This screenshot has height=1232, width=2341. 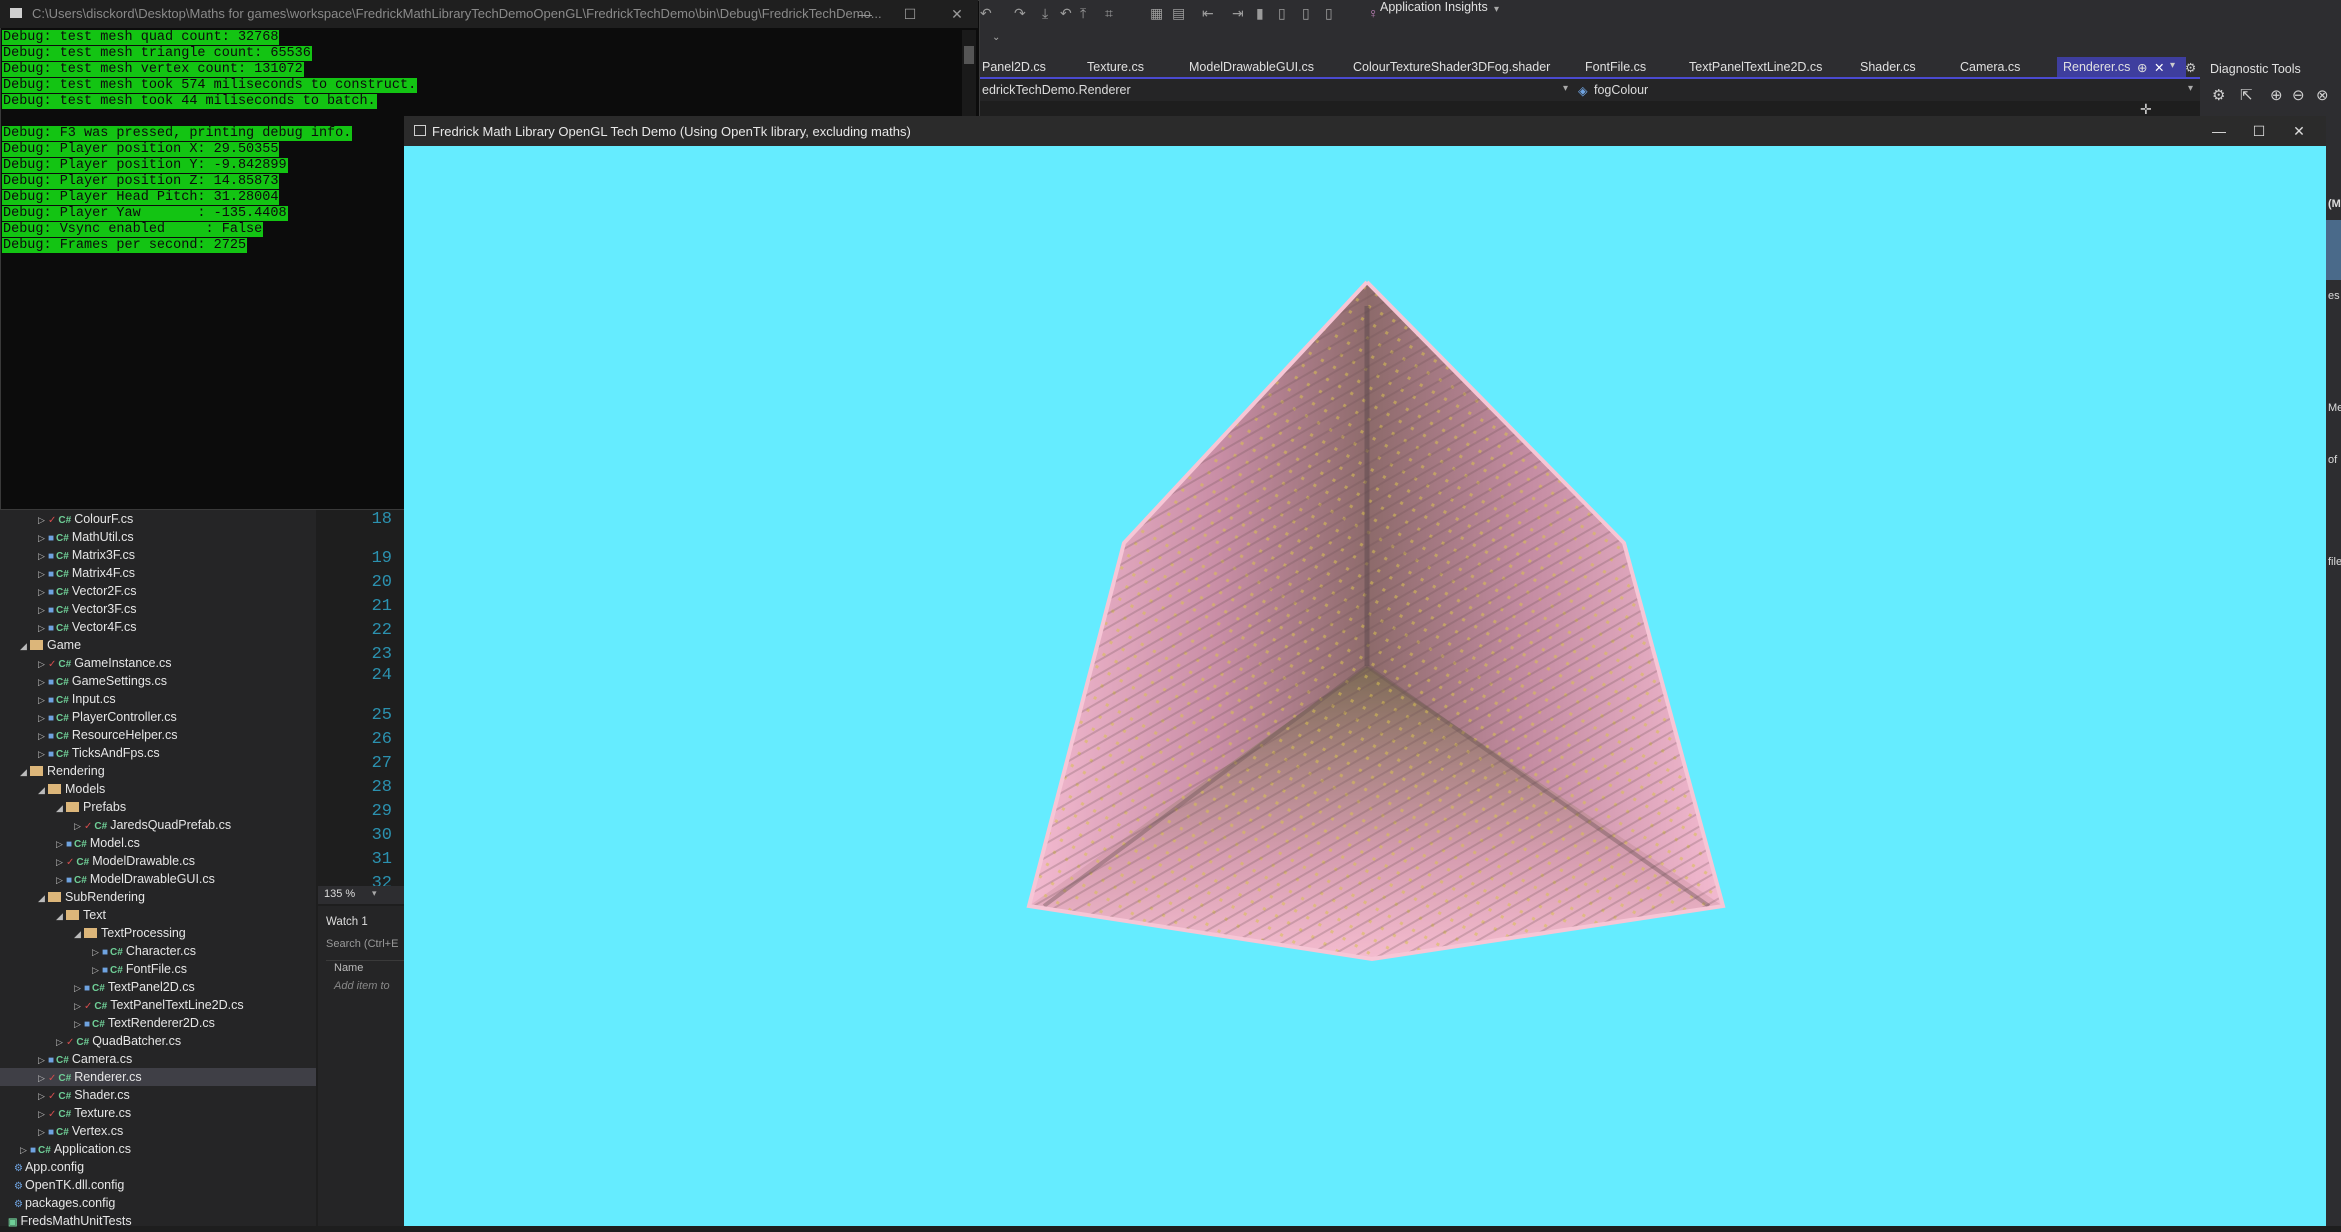 What do you see at coordinates (144, 1023) in the screenshot?
I see `solution-item: ▷ ■ C# TextRenderer2D.cs` at bounding box center [144, 1023].